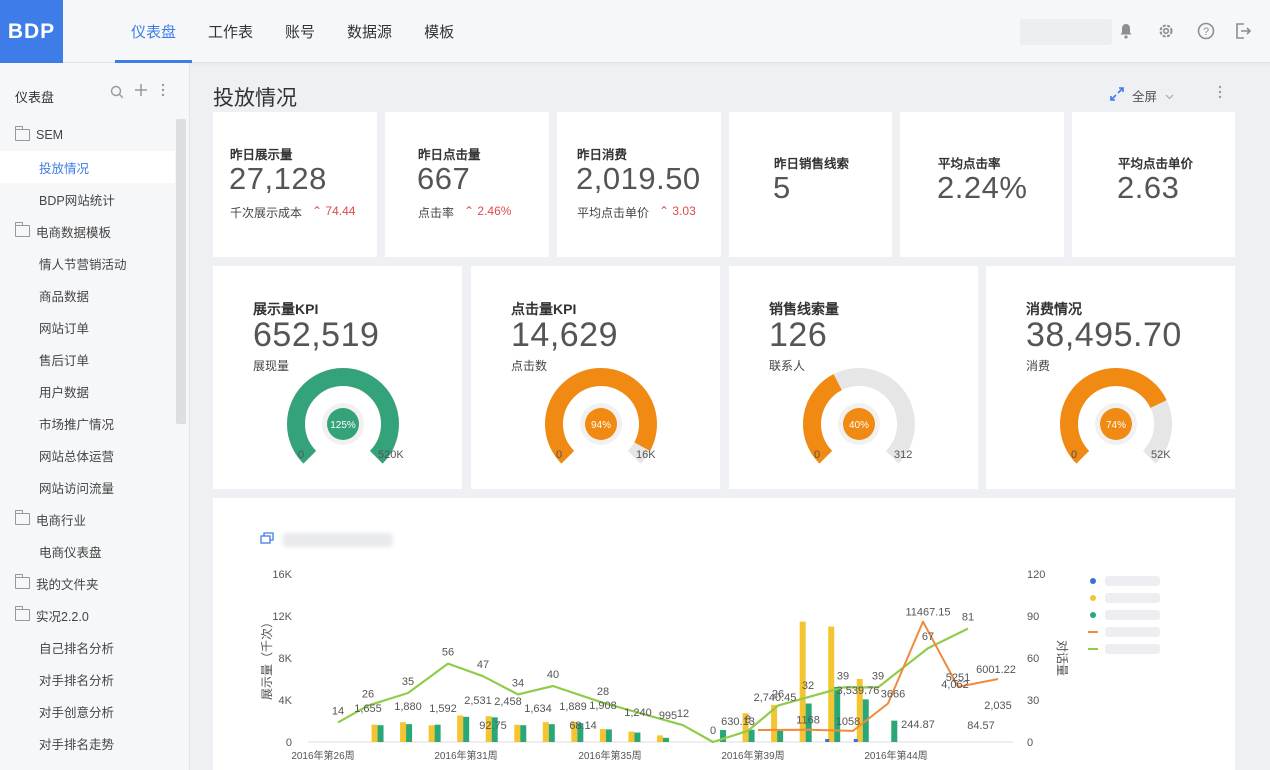  What do you see at coordinates (483, 665) in the screenshot?
I see `line-data-label: 47` at bounding box center [483, 665].